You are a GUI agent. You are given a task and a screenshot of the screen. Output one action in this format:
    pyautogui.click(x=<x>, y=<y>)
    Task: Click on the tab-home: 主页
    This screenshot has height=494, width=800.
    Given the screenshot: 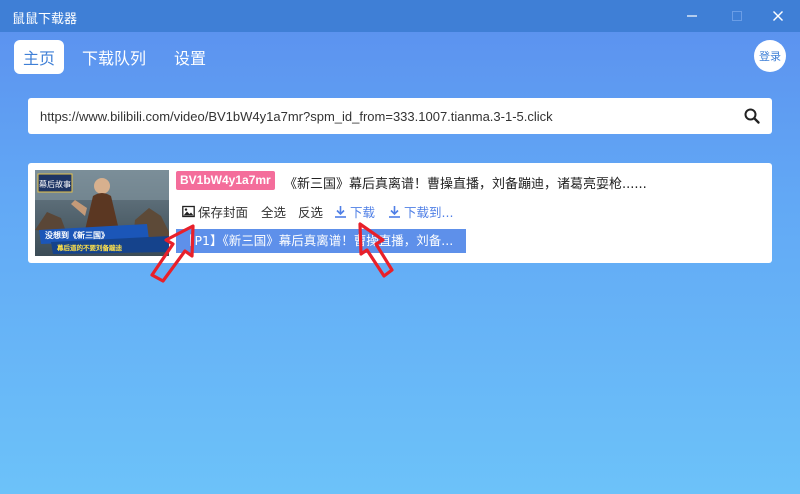 What is the action you would take?
    pyautogui.click(x=39, y=57)
    